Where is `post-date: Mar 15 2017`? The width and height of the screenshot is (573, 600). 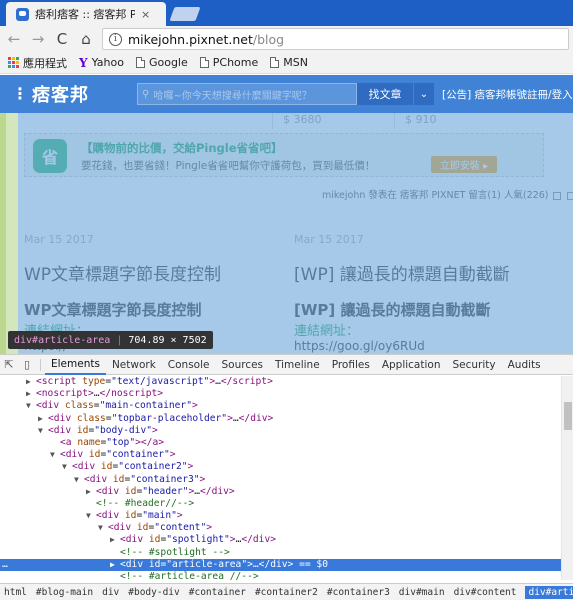 post-date: Mar 15 2017 is located at coordinates (329, 239).